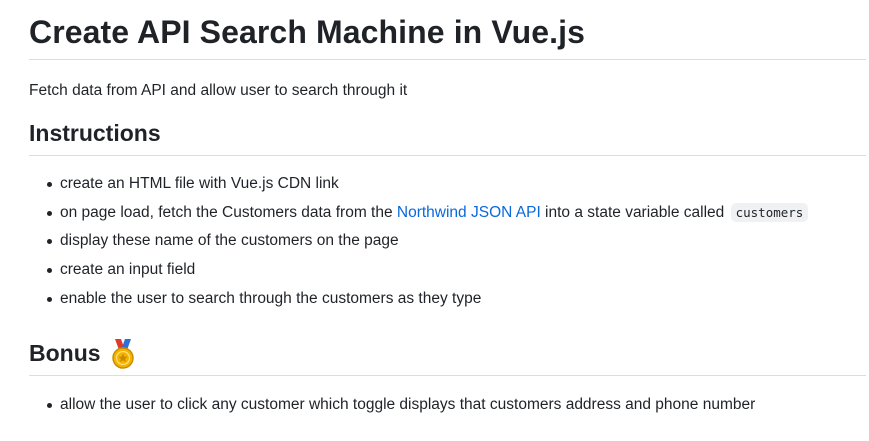 Image resolution: width=869 pixels, height=441 pixels. Describe the element at coordinates (95, 133) in the screenshot. I see `instructions-heading-text: Instructions` at that location.